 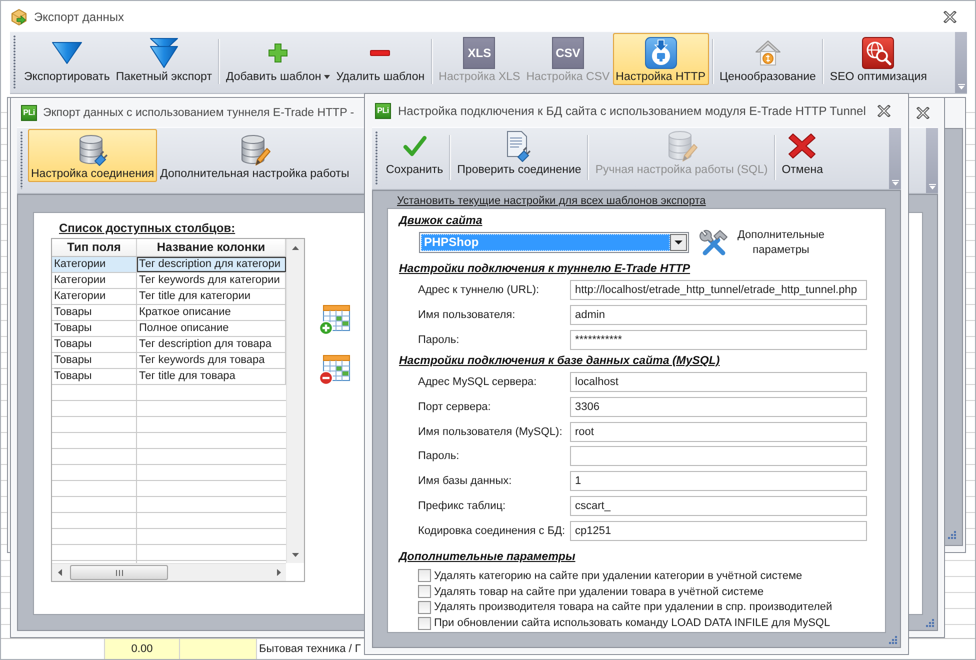 I want to click on input-field: cp1251, so click(x=718, y=530).